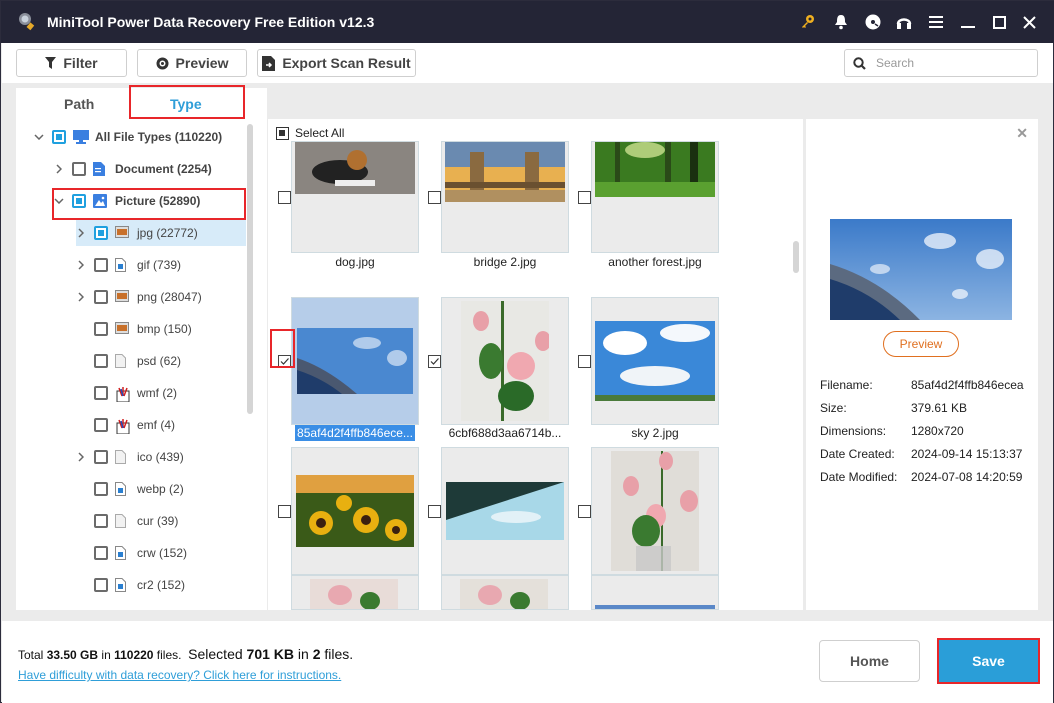  Describe the element at coordinates (808, 22) in the screenshot. I see `key-icon` at that location.